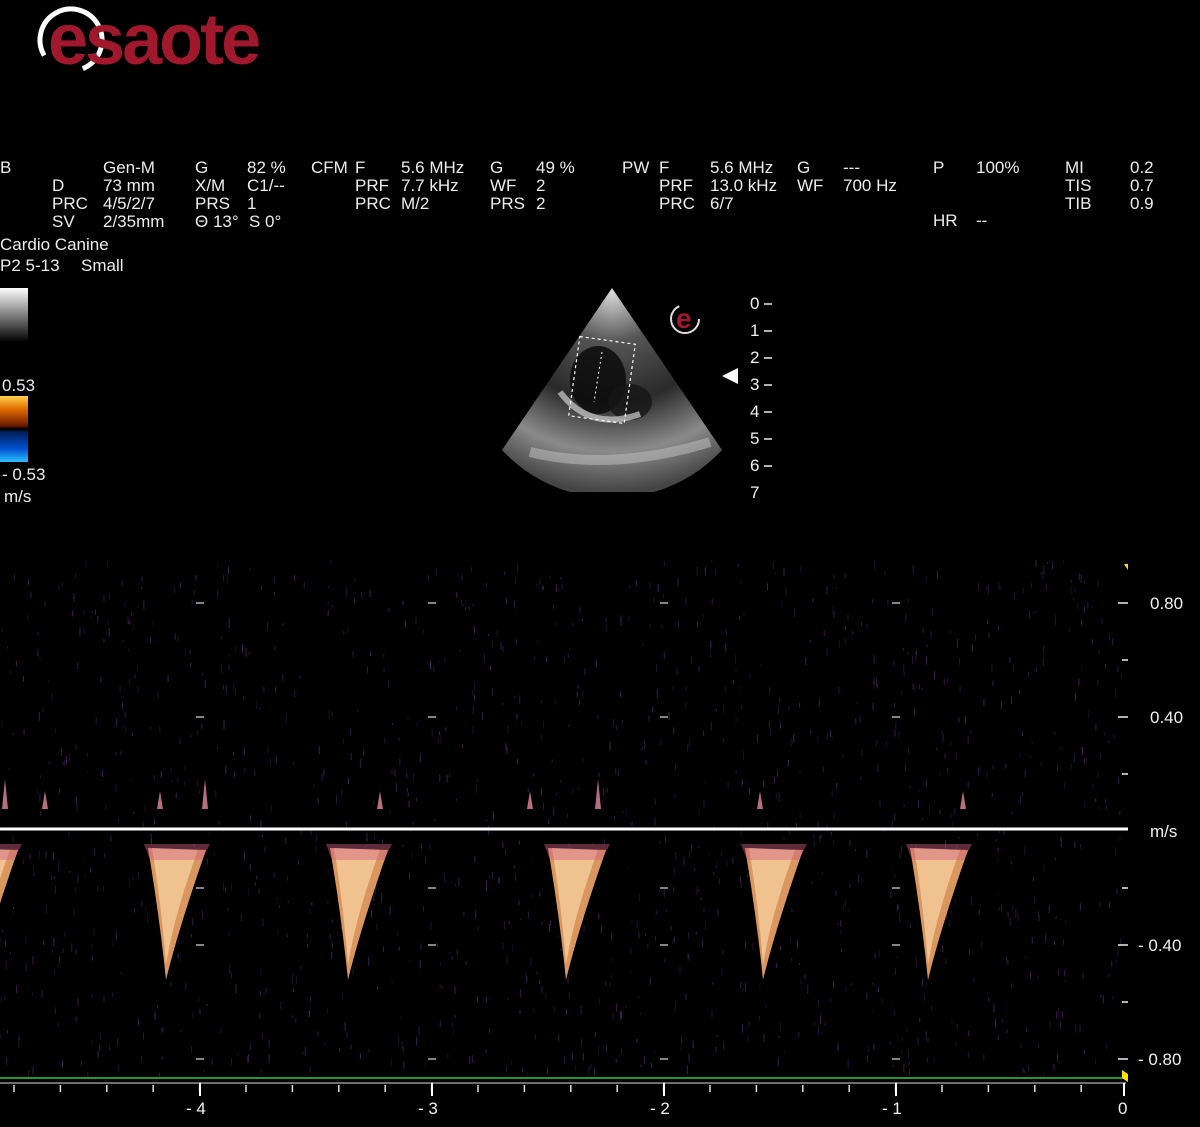 This screenshot has width=1200, height=1127. Describe the element at coordinates (636, 167) in the screenshot. I see `pw-label: PW` at that location.